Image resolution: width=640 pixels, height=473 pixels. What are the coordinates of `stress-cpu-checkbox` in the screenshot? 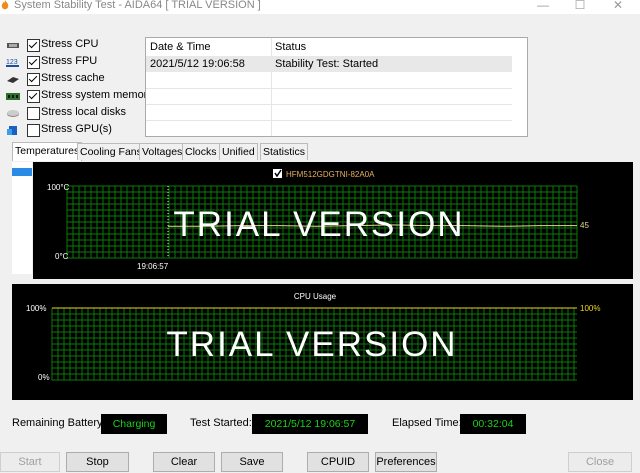 It's located at (33, 45).